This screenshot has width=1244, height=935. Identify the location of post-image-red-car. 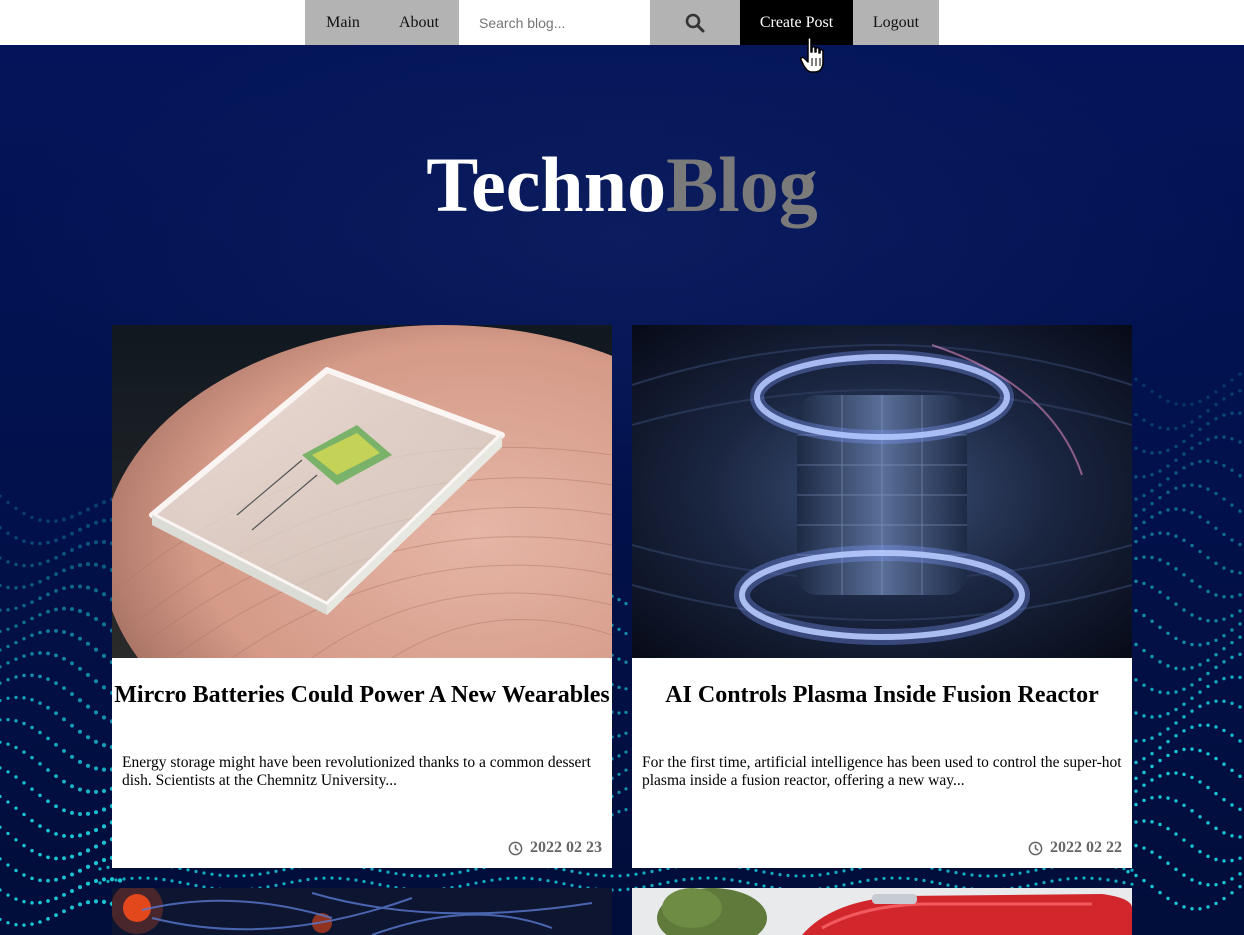
(882, 911).